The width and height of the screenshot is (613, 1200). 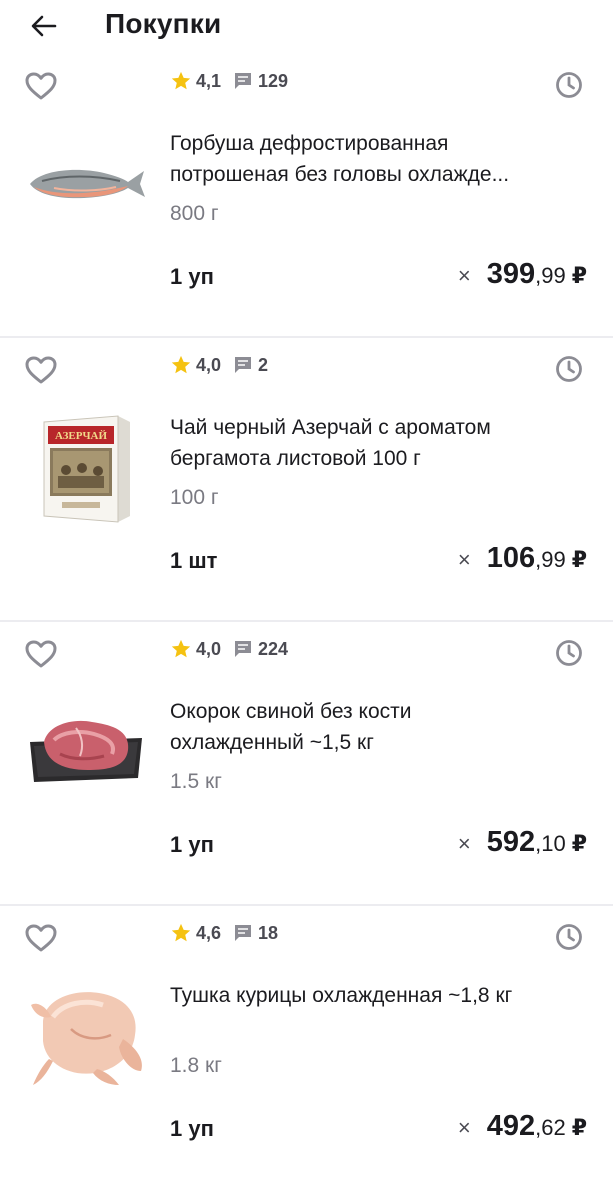 I want to click on rating-row: 4,1 129, so click(x=229, y=81).